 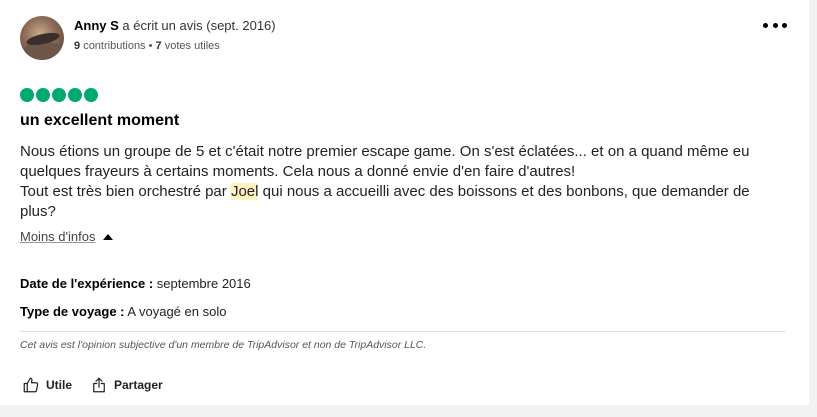 What do you see at coordinates (114, 46) in the screenshot?
I see `contributions-label: contributions` at bounding box center [114, 46].